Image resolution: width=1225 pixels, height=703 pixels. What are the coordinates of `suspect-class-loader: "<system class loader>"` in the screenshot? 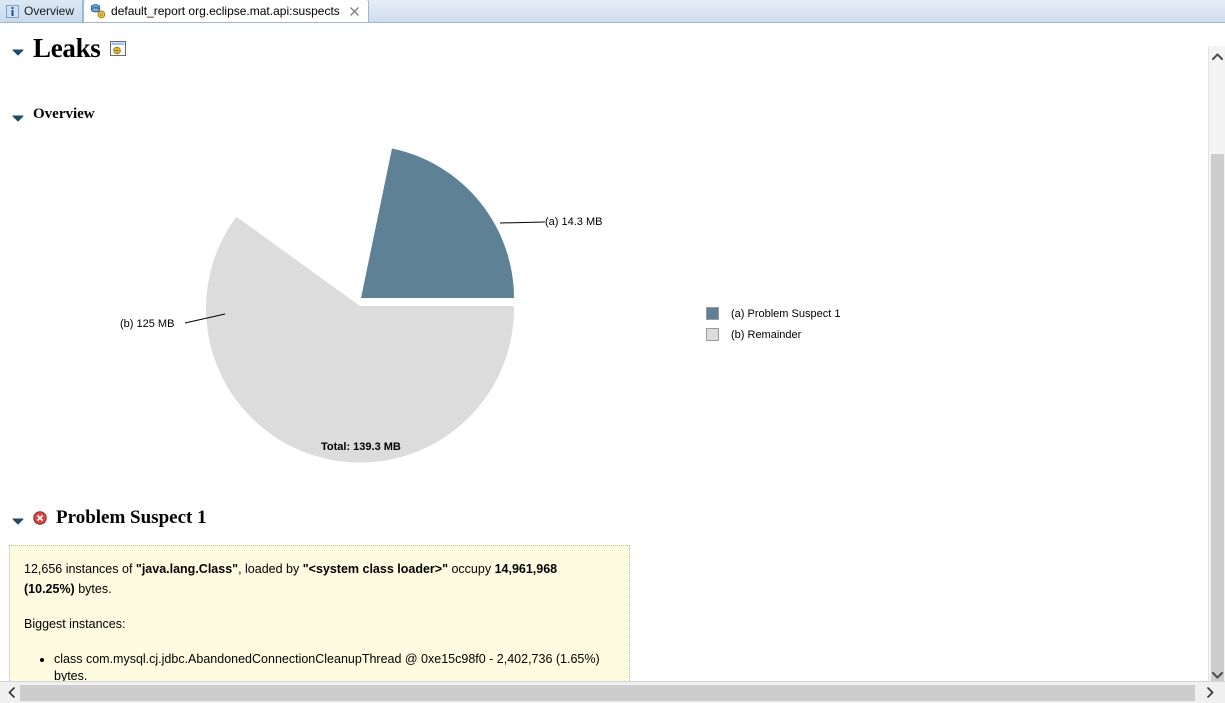 It's located at (375, 569).